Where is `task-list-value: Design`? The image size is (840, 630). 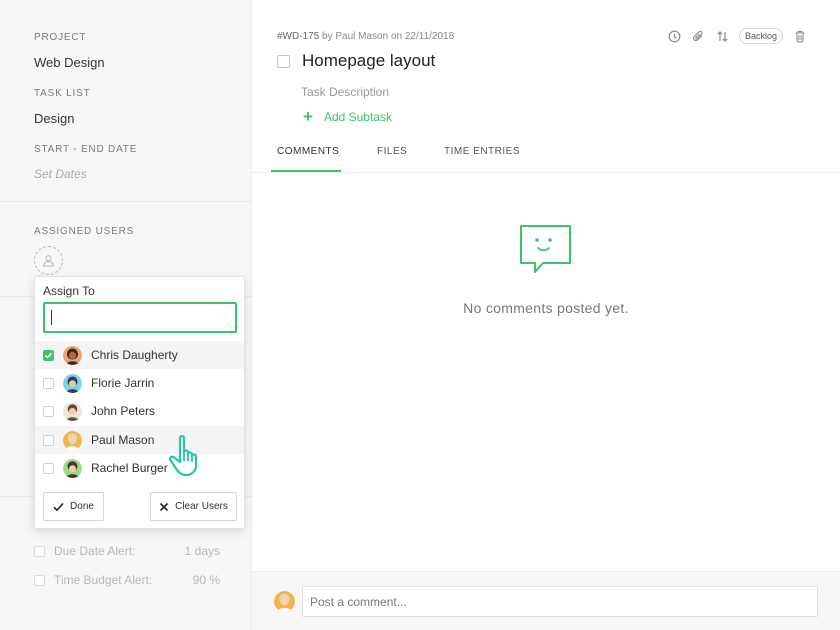
task-list-value: Design is located at coordinates (54, 118).